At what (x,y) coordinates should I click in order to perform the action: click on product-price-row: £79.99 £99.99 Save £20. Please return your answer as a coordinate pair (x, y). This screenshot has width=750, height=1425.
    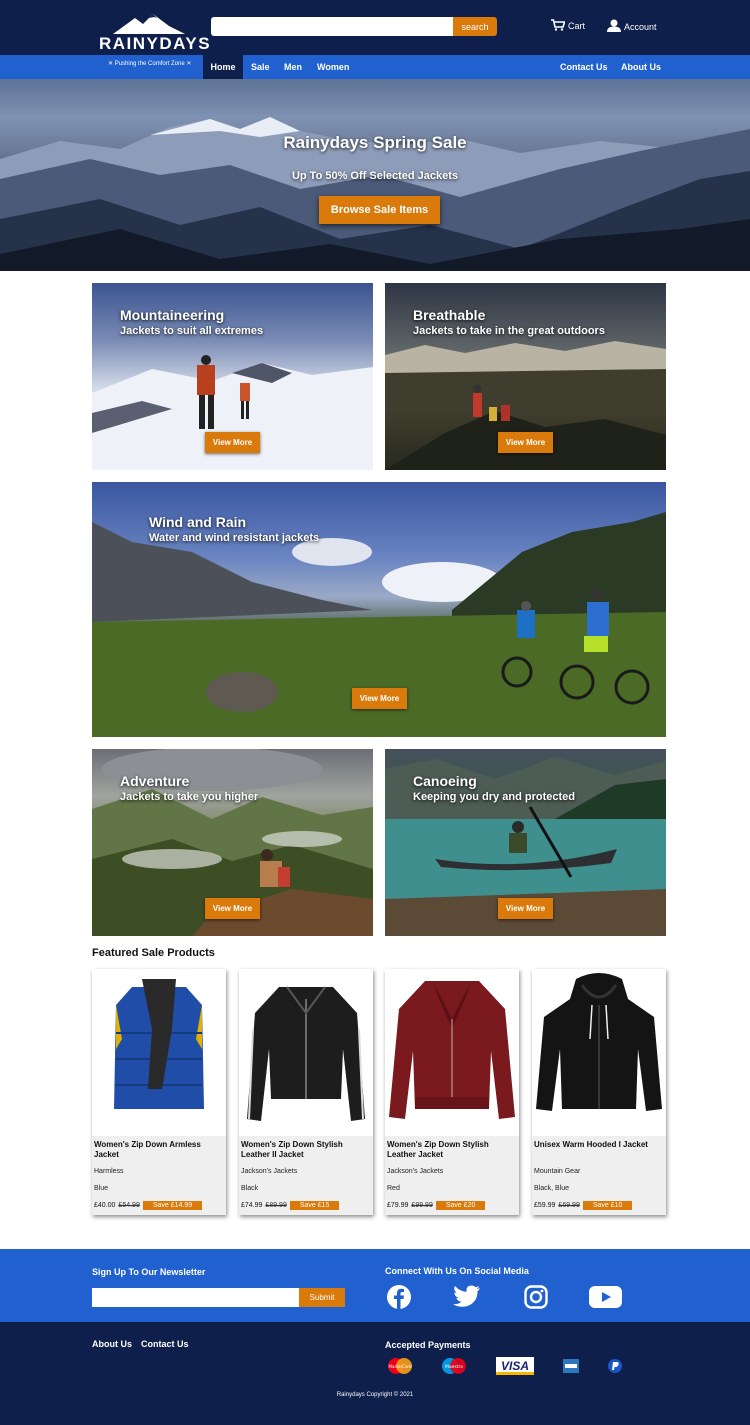
    Looking at the image, I should click on (436, 1205).